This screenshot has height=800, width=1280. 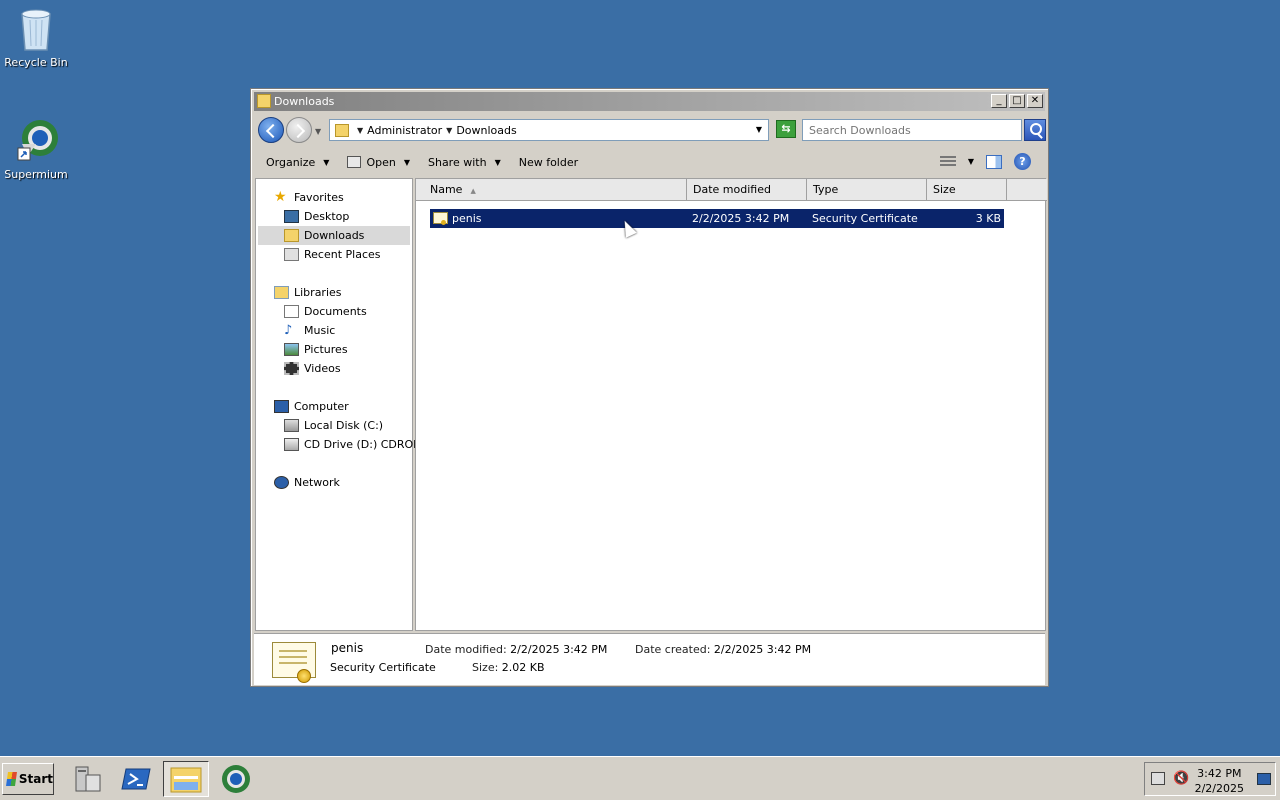 I want to click on details-file-type: Security Certificate, so click(x=383, y=667).